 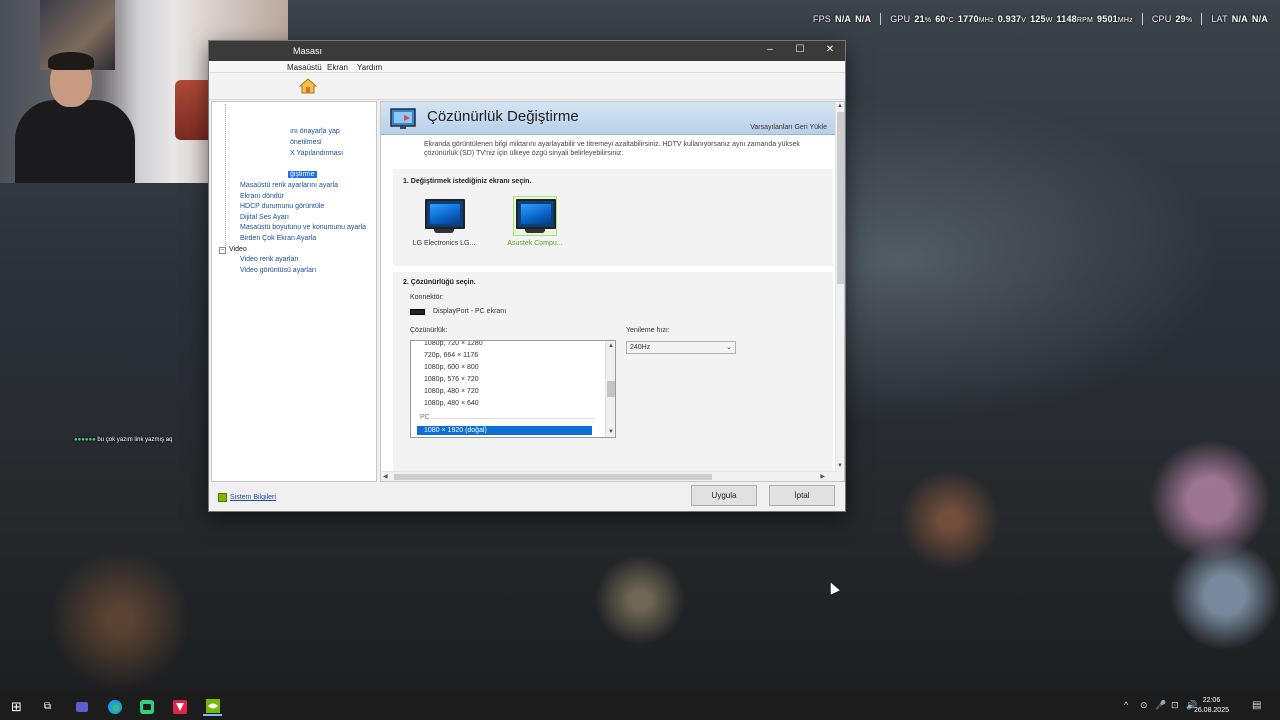 I want to click on hud-fps-value-2: N/A, so click(x=863, y=19).